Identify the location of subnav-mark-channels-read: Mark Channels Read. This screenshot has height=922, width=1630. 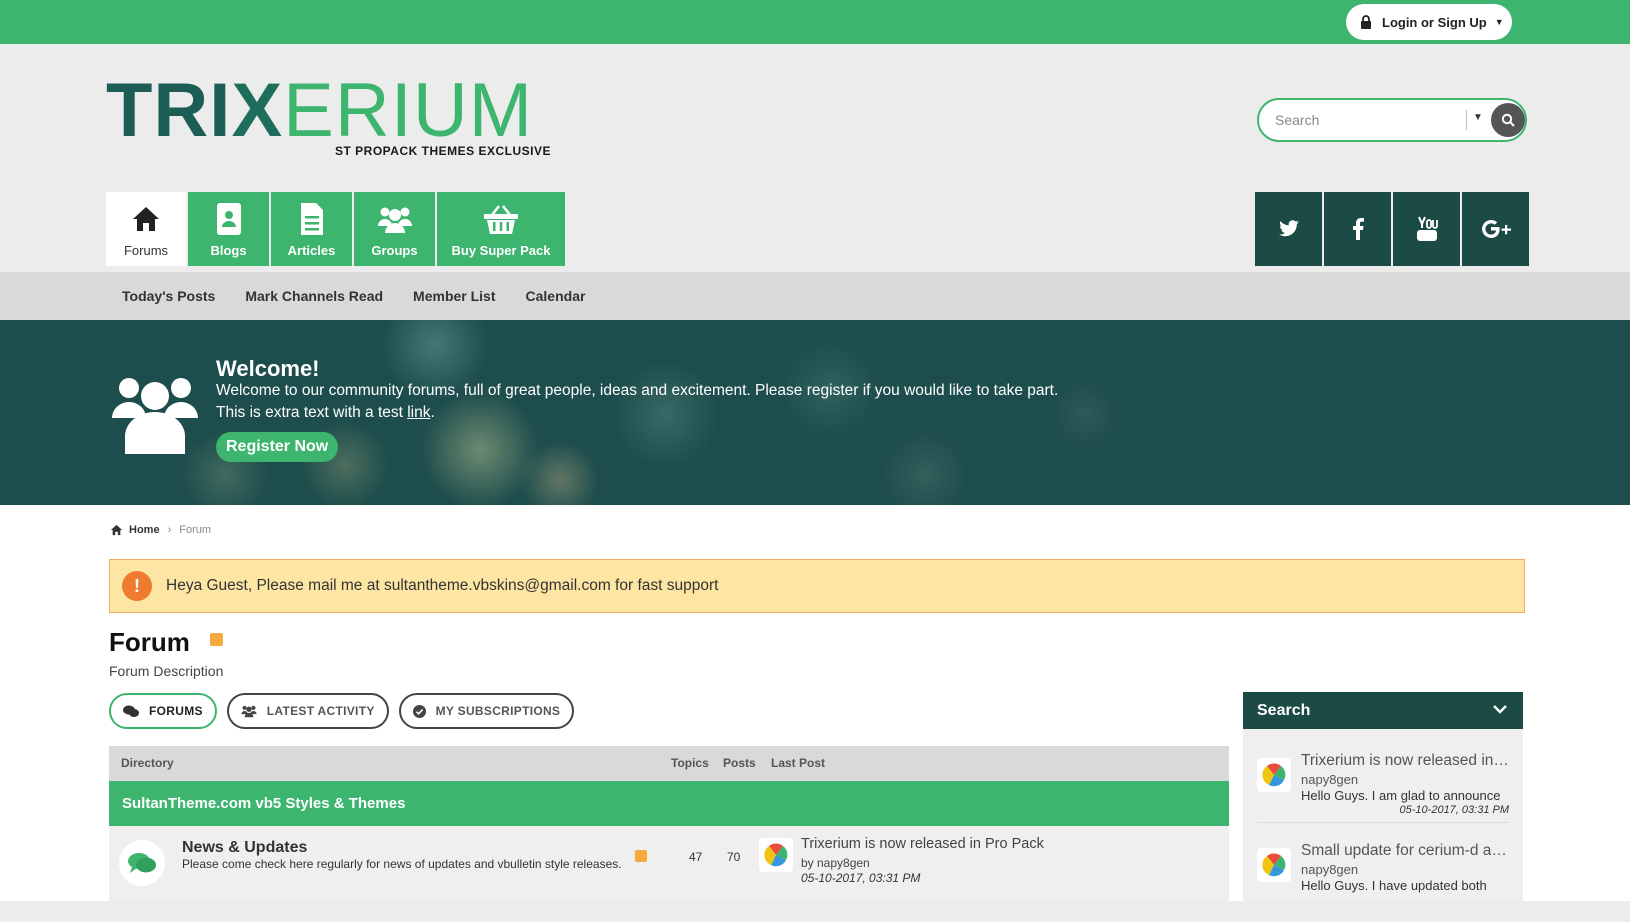
(314, 296).